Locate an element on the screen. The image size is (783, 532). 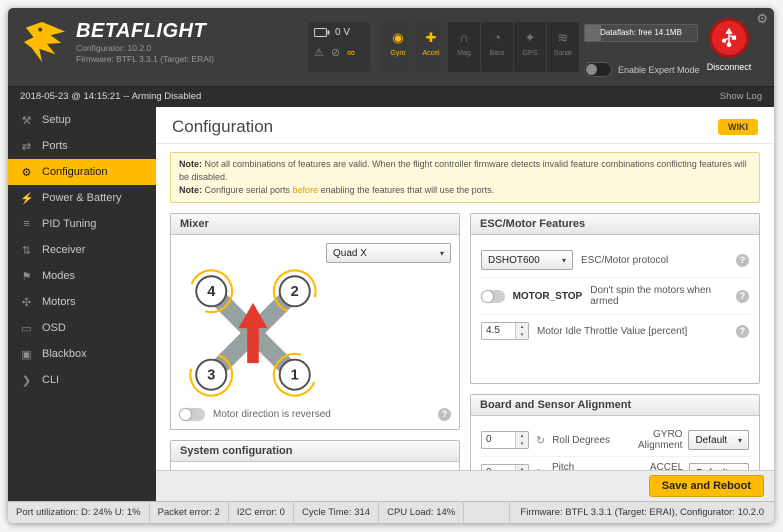
roll-degrees-input: 0 ▴ ▾ is located at coordinates (505, 440).